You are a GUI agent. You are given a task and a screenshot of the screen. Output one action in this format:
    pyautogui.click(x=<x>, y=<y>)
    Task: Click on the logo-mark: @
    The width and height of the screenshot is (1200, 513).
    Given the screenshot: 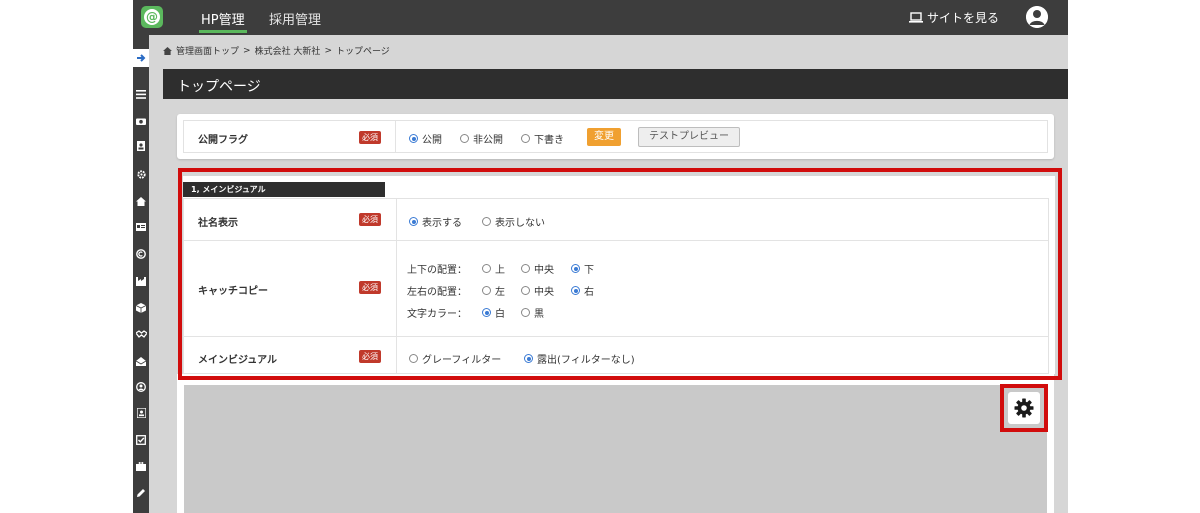 What is the action you would take?
    pyautogui.click(x=152, y=17)
    